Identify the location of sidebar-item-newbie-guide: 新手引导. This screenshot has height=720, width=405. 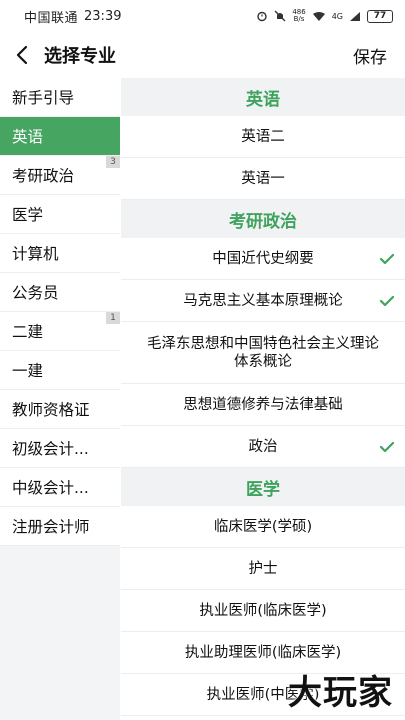
(60, 97).